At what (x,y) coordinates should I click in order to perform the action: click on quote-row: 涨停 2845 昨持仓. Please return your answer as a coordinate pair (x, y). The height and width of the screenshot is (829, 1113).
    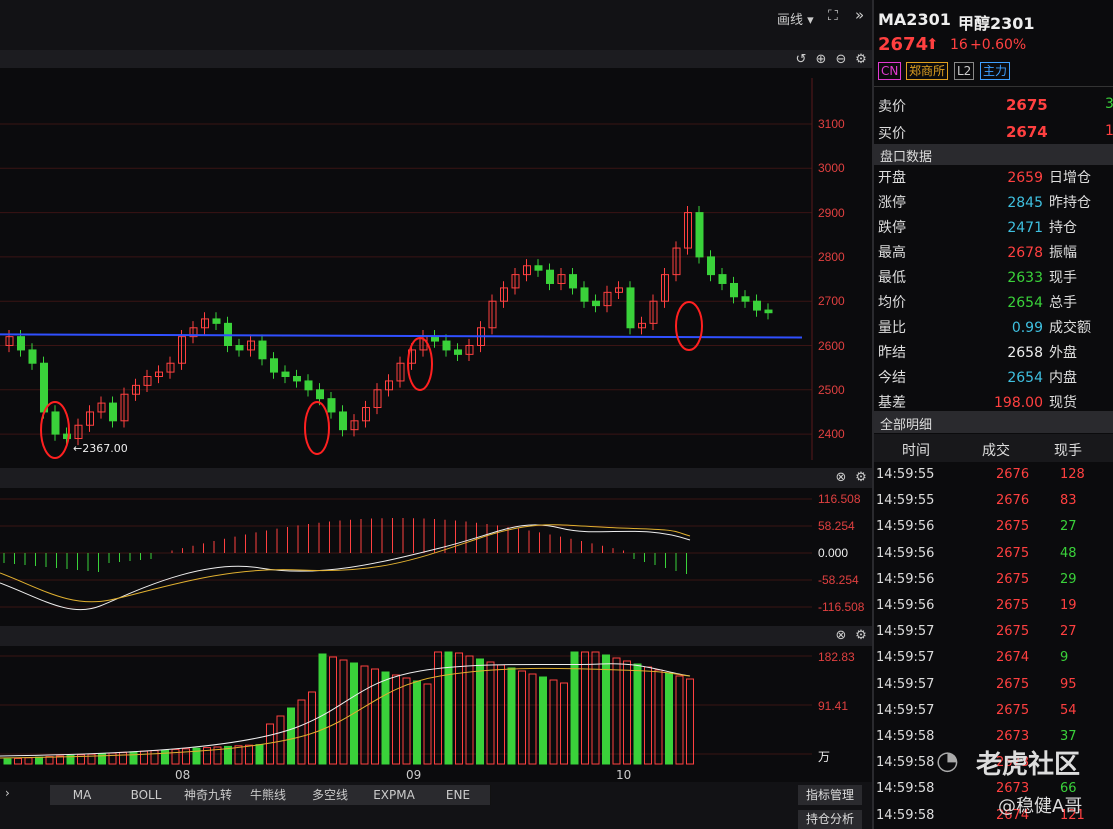
    Looking at the image, I should click on (994, 203).